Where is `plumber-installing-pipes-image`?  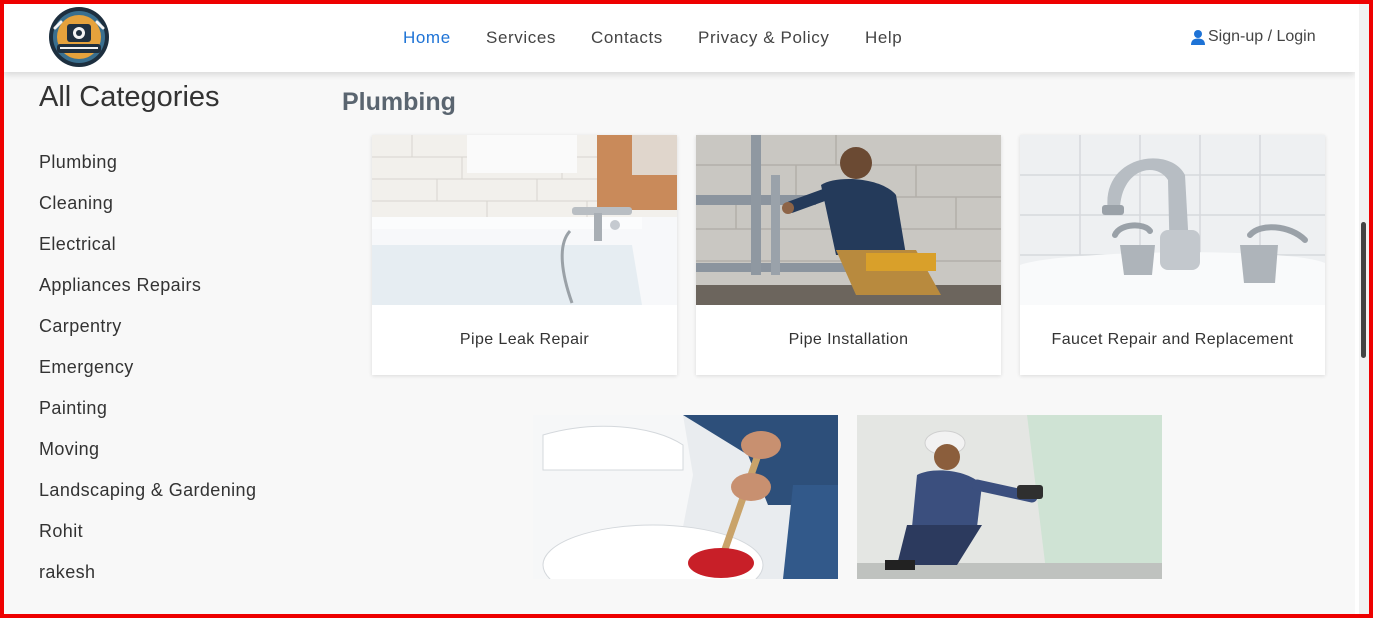 plumber-installing-pipes-image is located at coordinates (848, 220).